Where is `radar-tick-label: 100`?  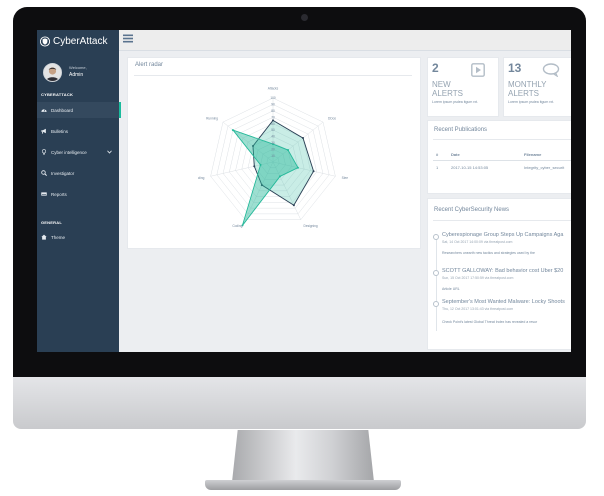 radar-tick-label: 100 is located at coordinates (273, 98).